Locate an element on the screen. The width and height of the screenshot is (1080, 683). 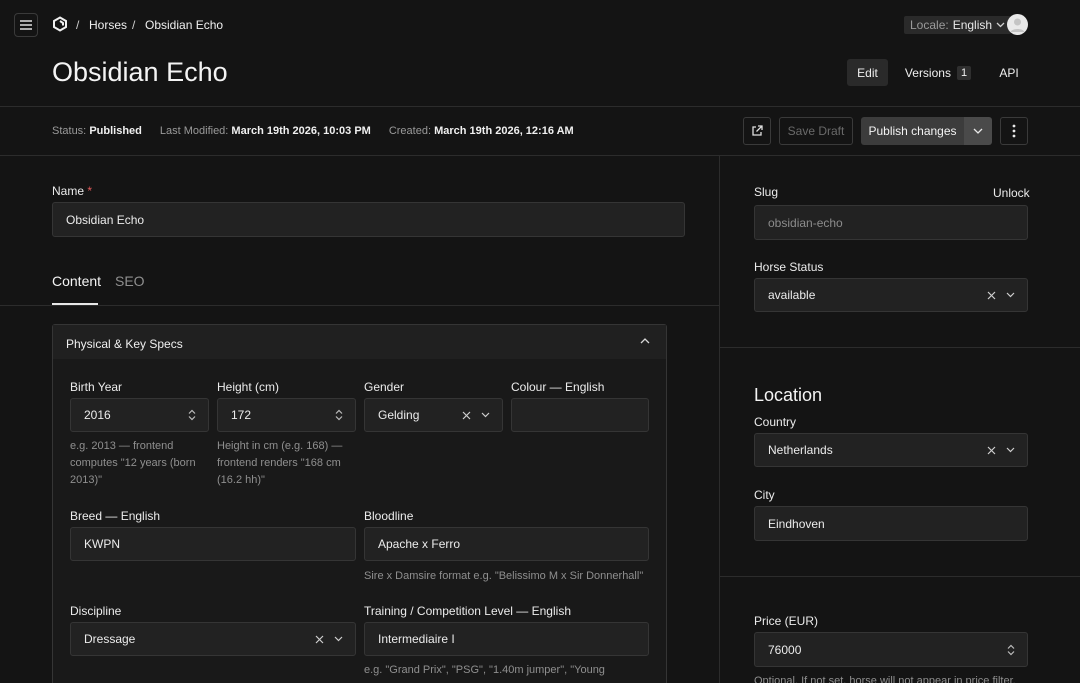
horse-status-select: available is located at coordinates (891, 295).